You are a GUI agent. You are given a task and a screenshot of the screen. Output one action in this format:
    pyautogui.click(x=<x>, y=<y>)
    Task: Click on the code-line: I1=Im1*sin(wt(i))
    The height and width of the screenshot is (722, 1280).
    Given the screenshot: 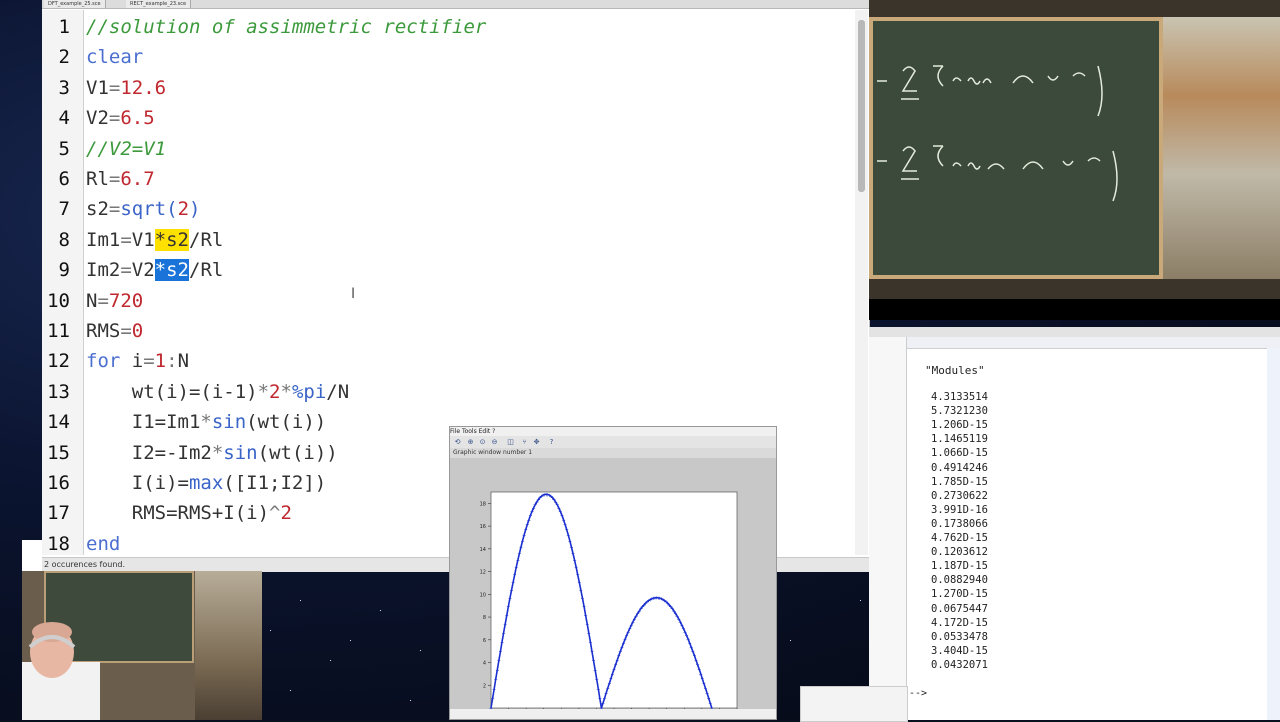 What is the action you would take?
    pyautogui.click(x=206, y=422)
    